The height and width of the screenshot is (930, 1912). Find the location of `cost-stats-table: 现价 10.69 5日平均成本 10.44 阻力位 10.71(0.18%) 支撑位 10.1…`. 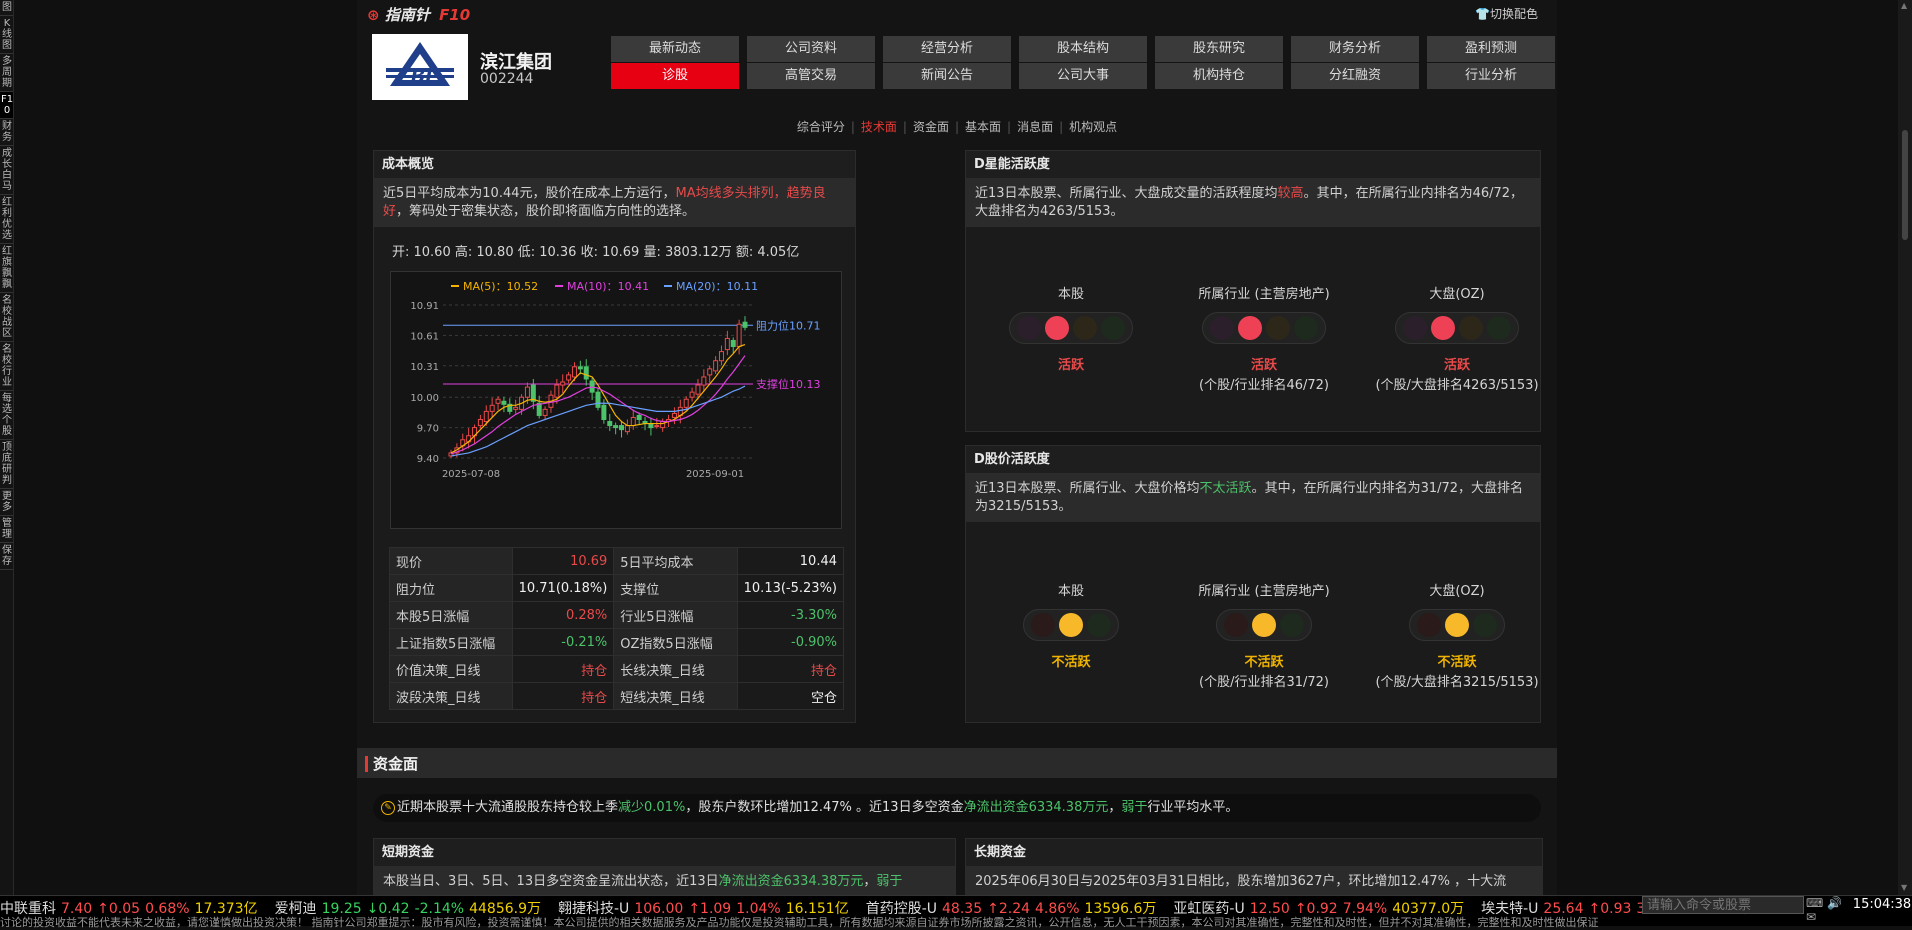

cost-stats-table: 现价 10.69 5日平均成本 10.44 阻力位 10.71(0.18%) 支撑位 10.1… is located at coordinates (617, 628).